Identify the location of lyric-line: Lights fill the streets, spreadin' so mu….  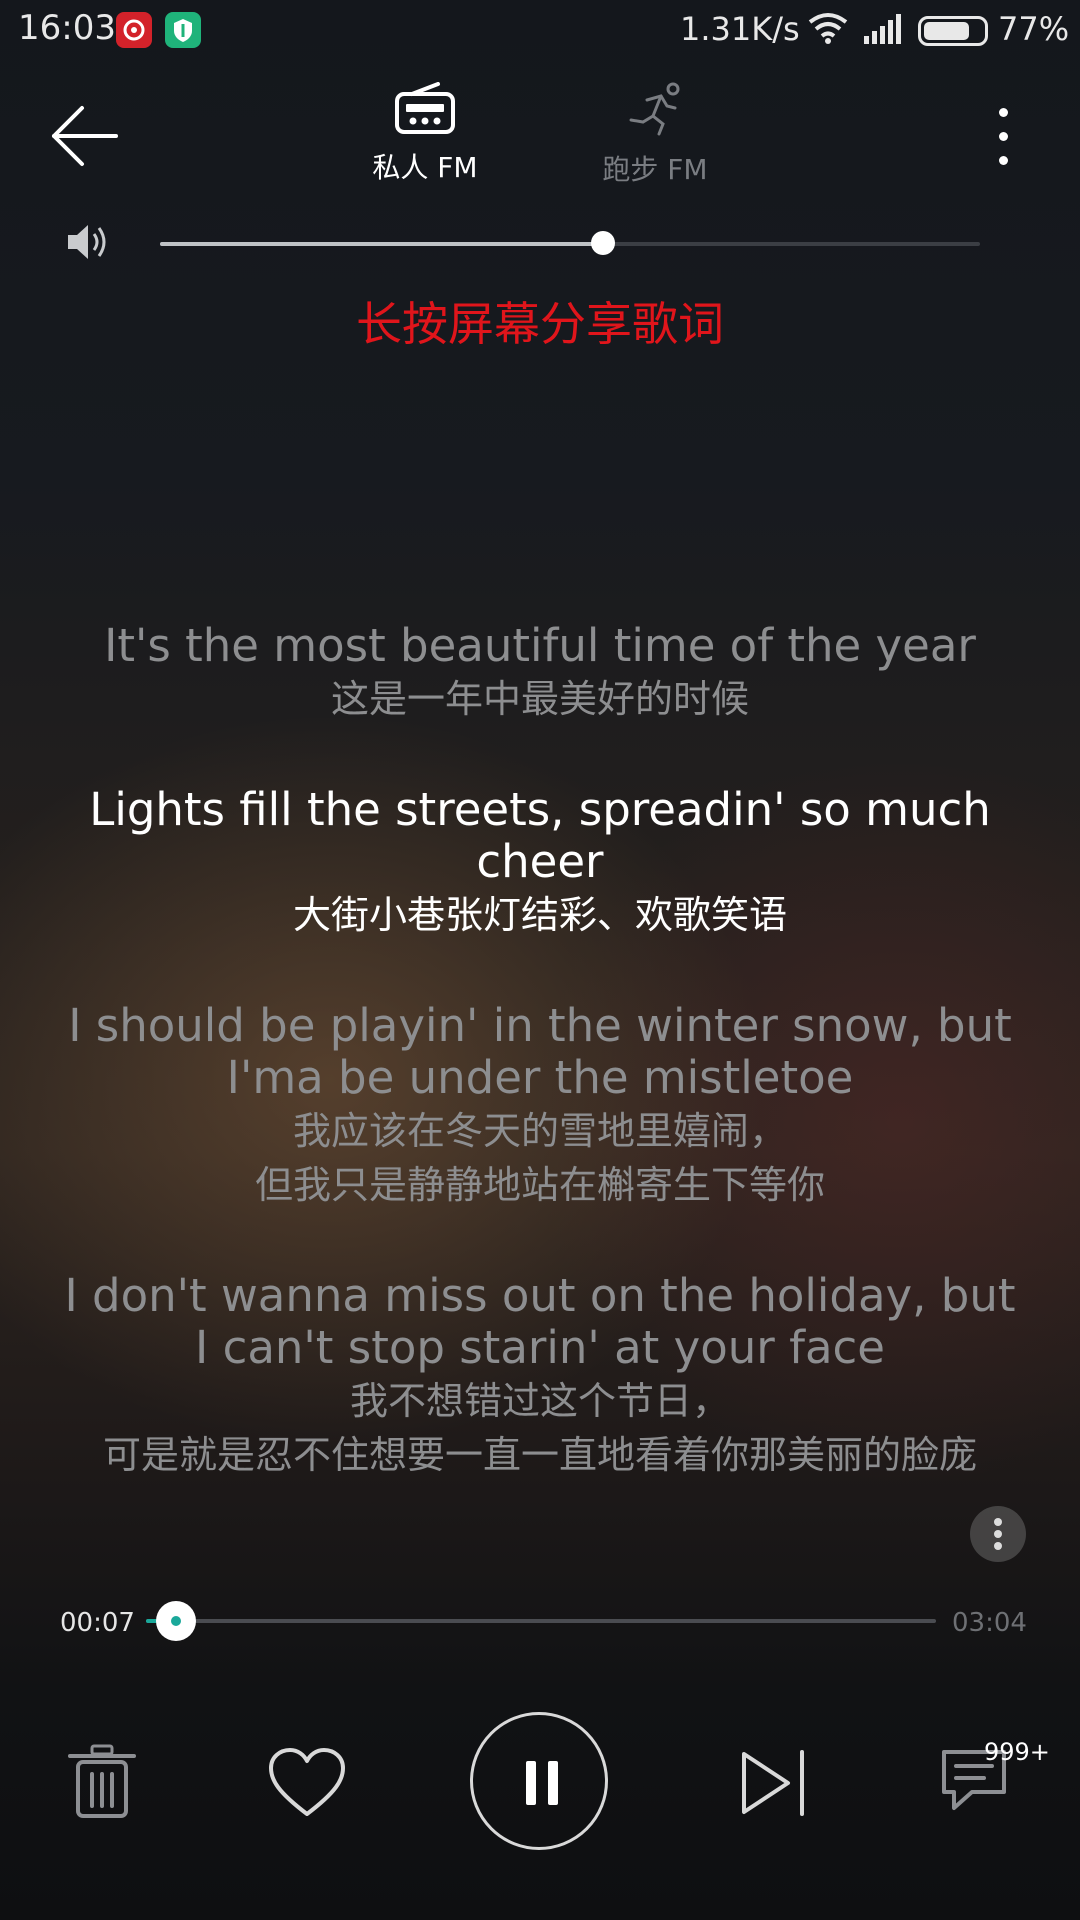
(540, 863).